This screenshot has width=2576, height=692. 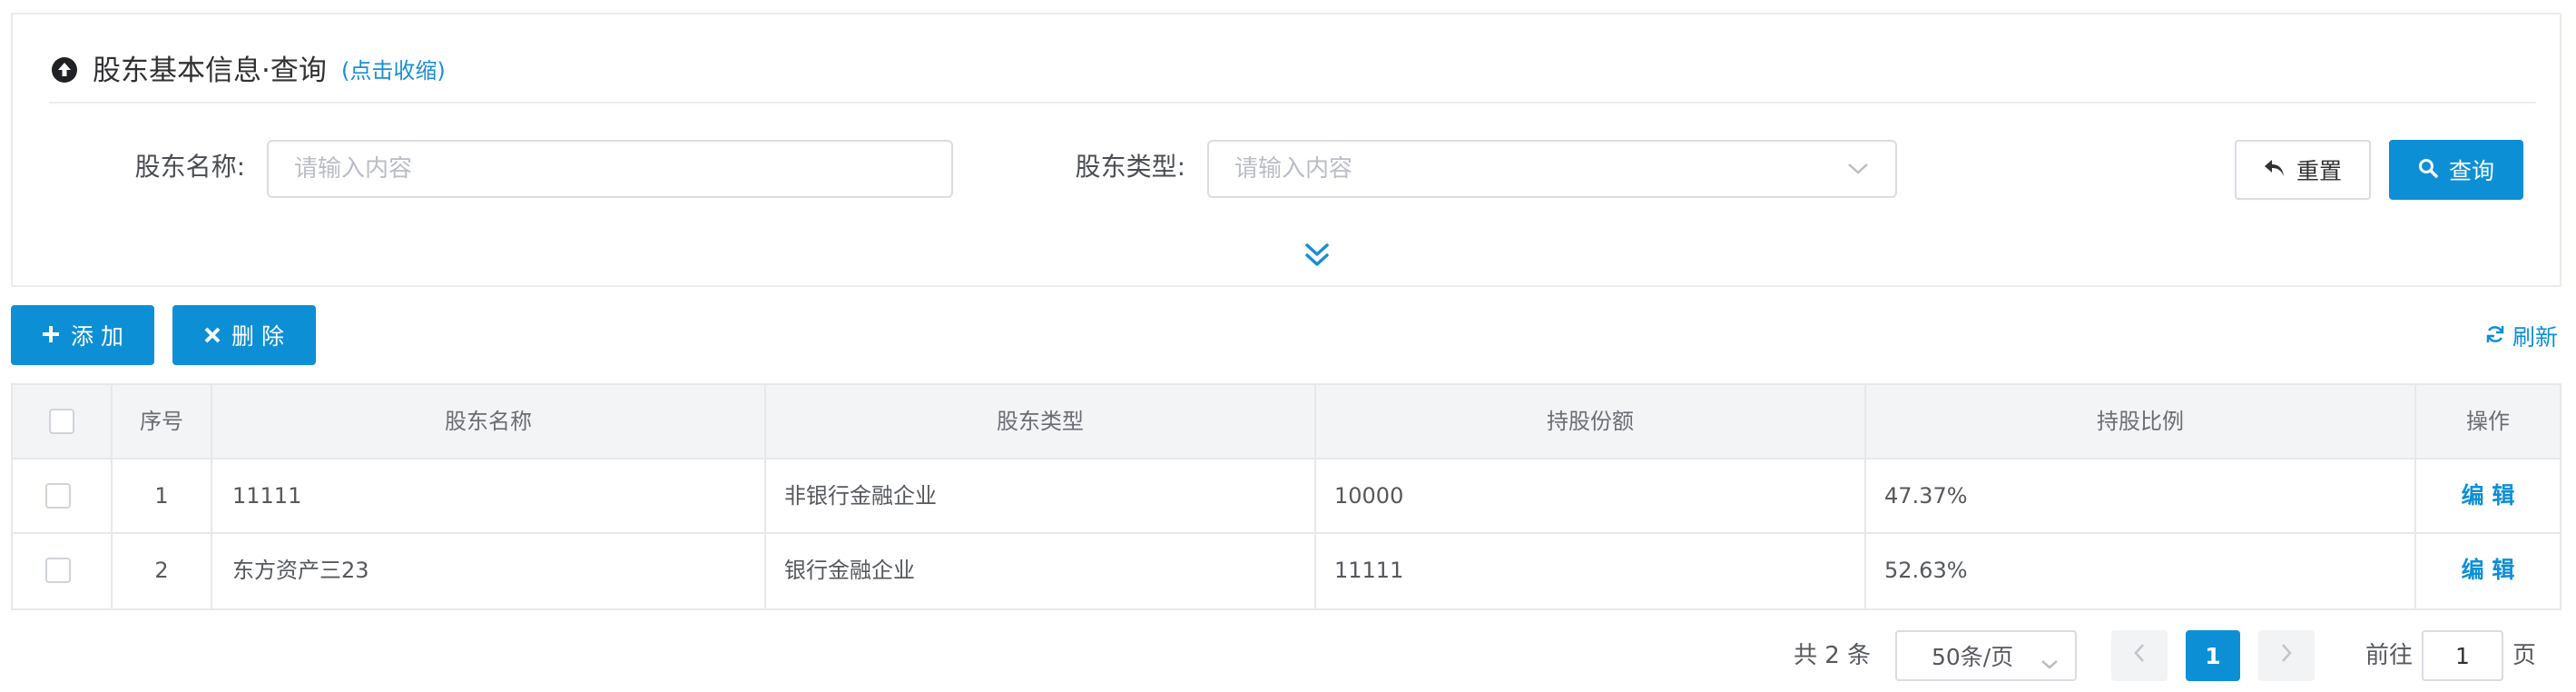 What do you see at coordinates (1369, 570) in the screenshot?
I see `cell-shares: 11111` at bounding box center [1369, 570].